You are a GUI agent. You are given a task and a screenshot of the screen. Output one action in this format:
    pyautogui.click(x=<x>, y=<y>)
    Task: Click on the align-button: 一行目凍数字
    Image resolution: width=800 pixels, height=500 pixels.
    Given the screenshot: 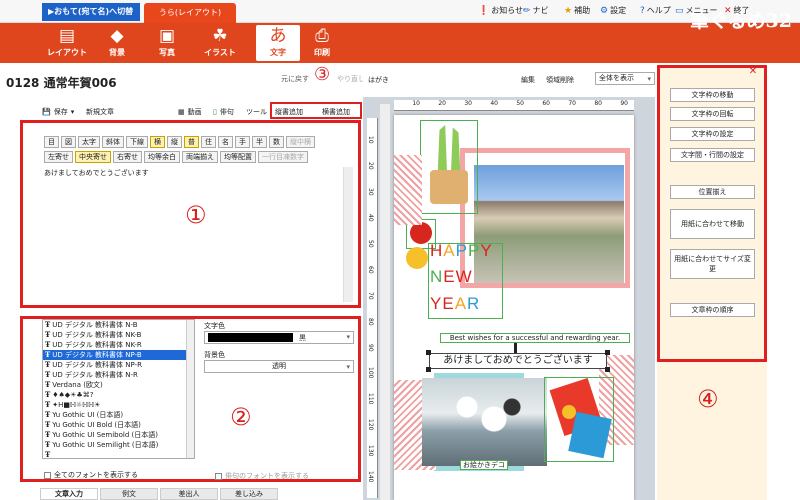 What is the action you would take?
    pyautogui.click(x=283, y=157)
    